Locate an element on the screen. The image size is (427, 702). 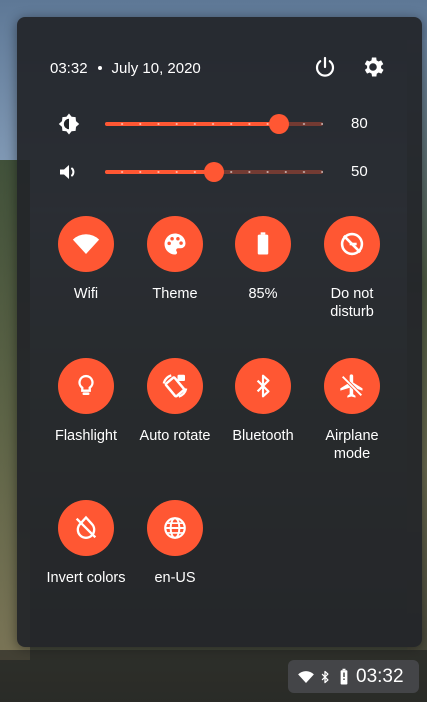
system-tray-button: 03:32 is located at coordinates (353, 676).